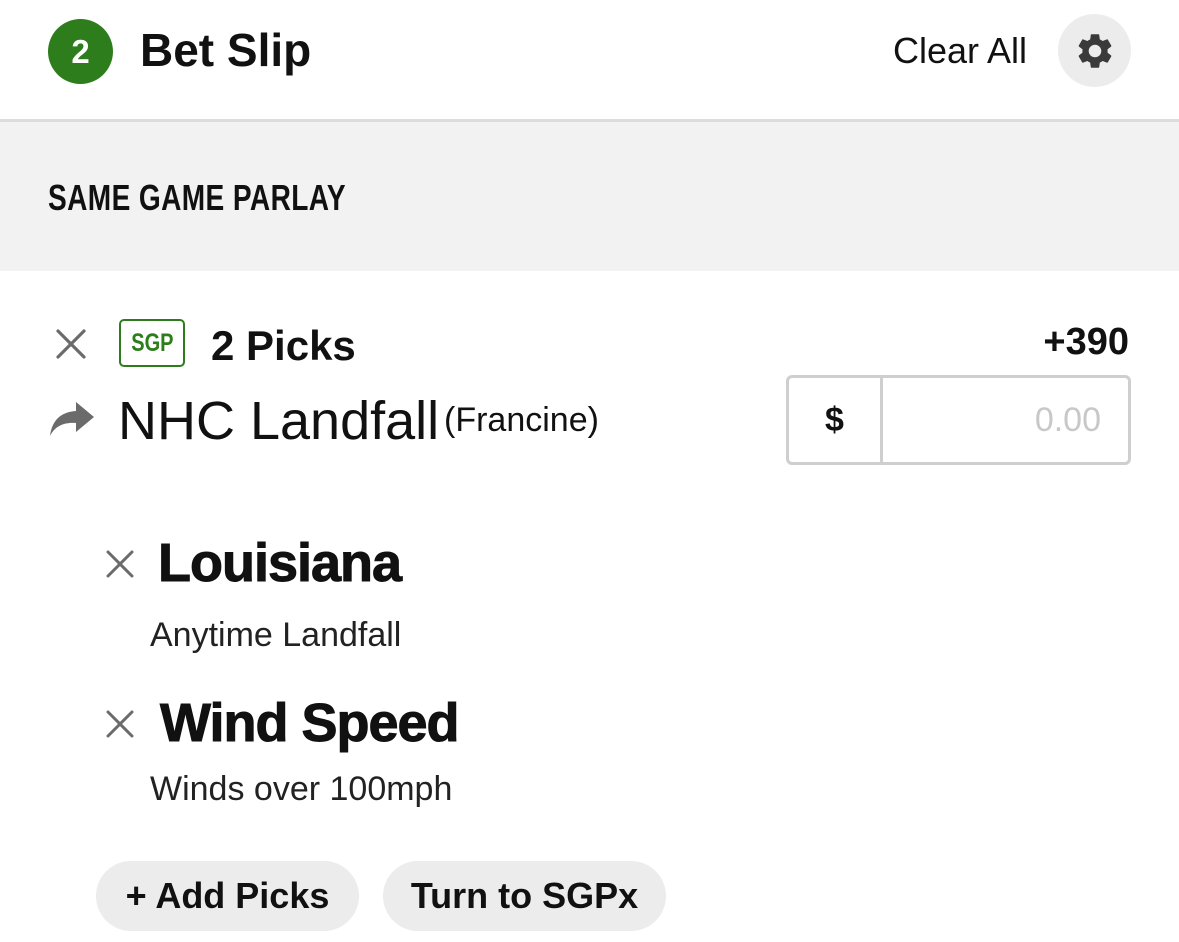  I want to click on picks-count-label: 2 Picks, so click(283, 345).